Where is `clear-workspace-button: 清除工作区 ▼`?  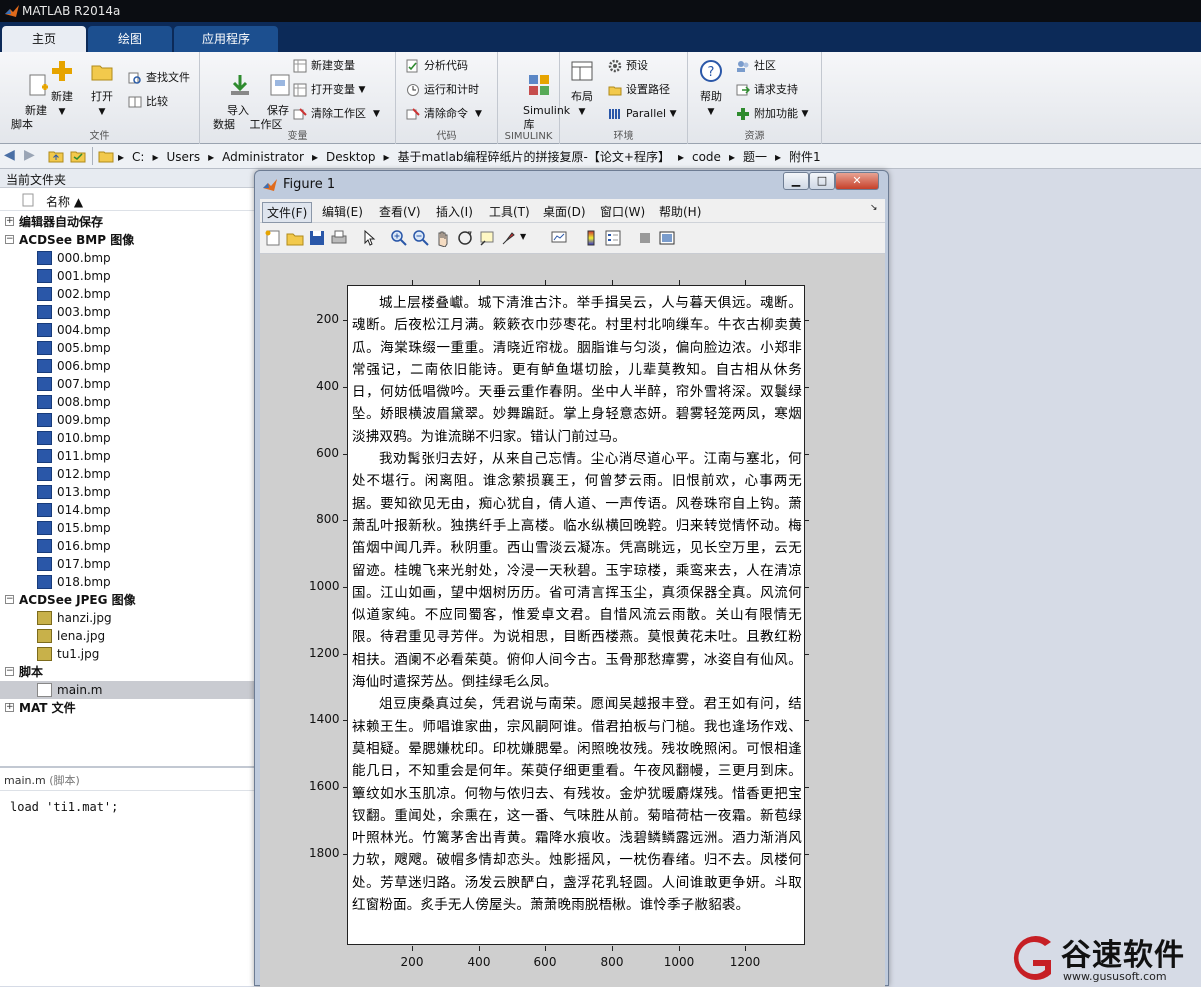
clear-workspace-button: 清除工作区 ▼ is located at coordinates (336, 114).